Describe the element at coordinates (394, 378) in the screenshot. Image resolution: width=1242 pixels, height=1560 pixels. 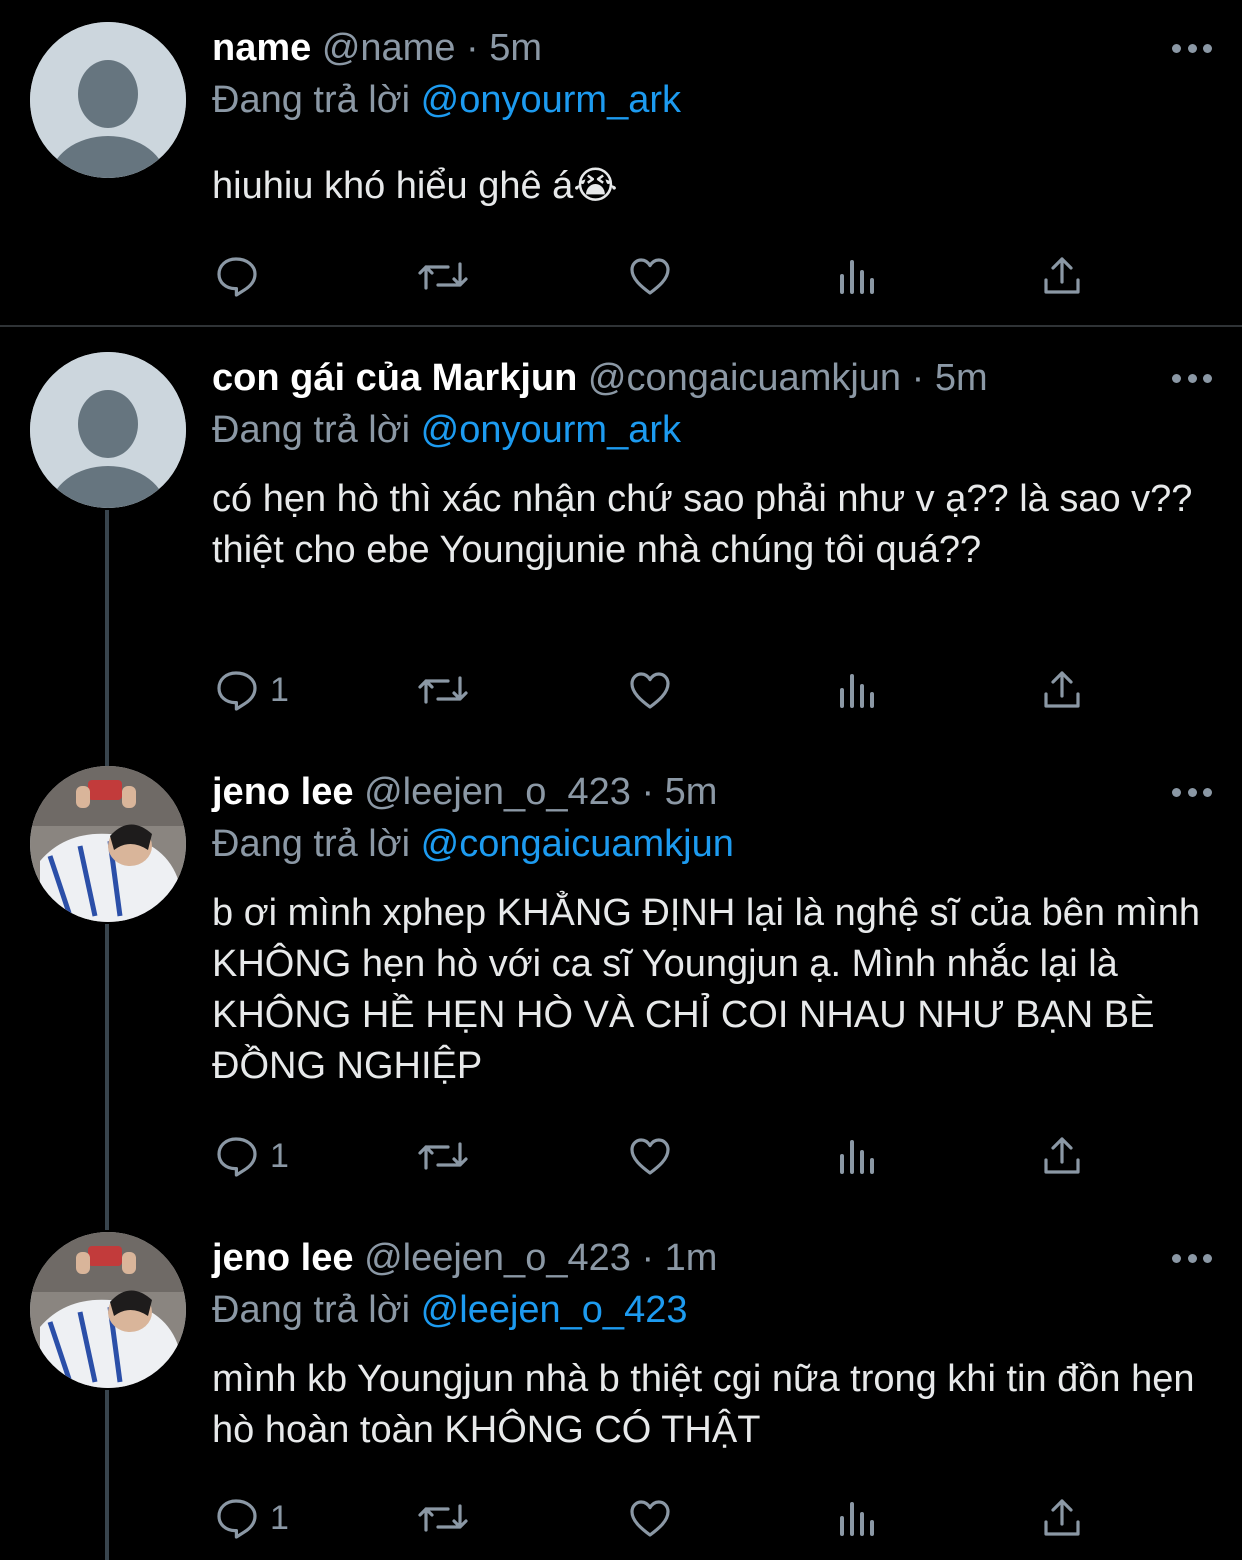
I see `display-name: con gái của Markjun` at that location.